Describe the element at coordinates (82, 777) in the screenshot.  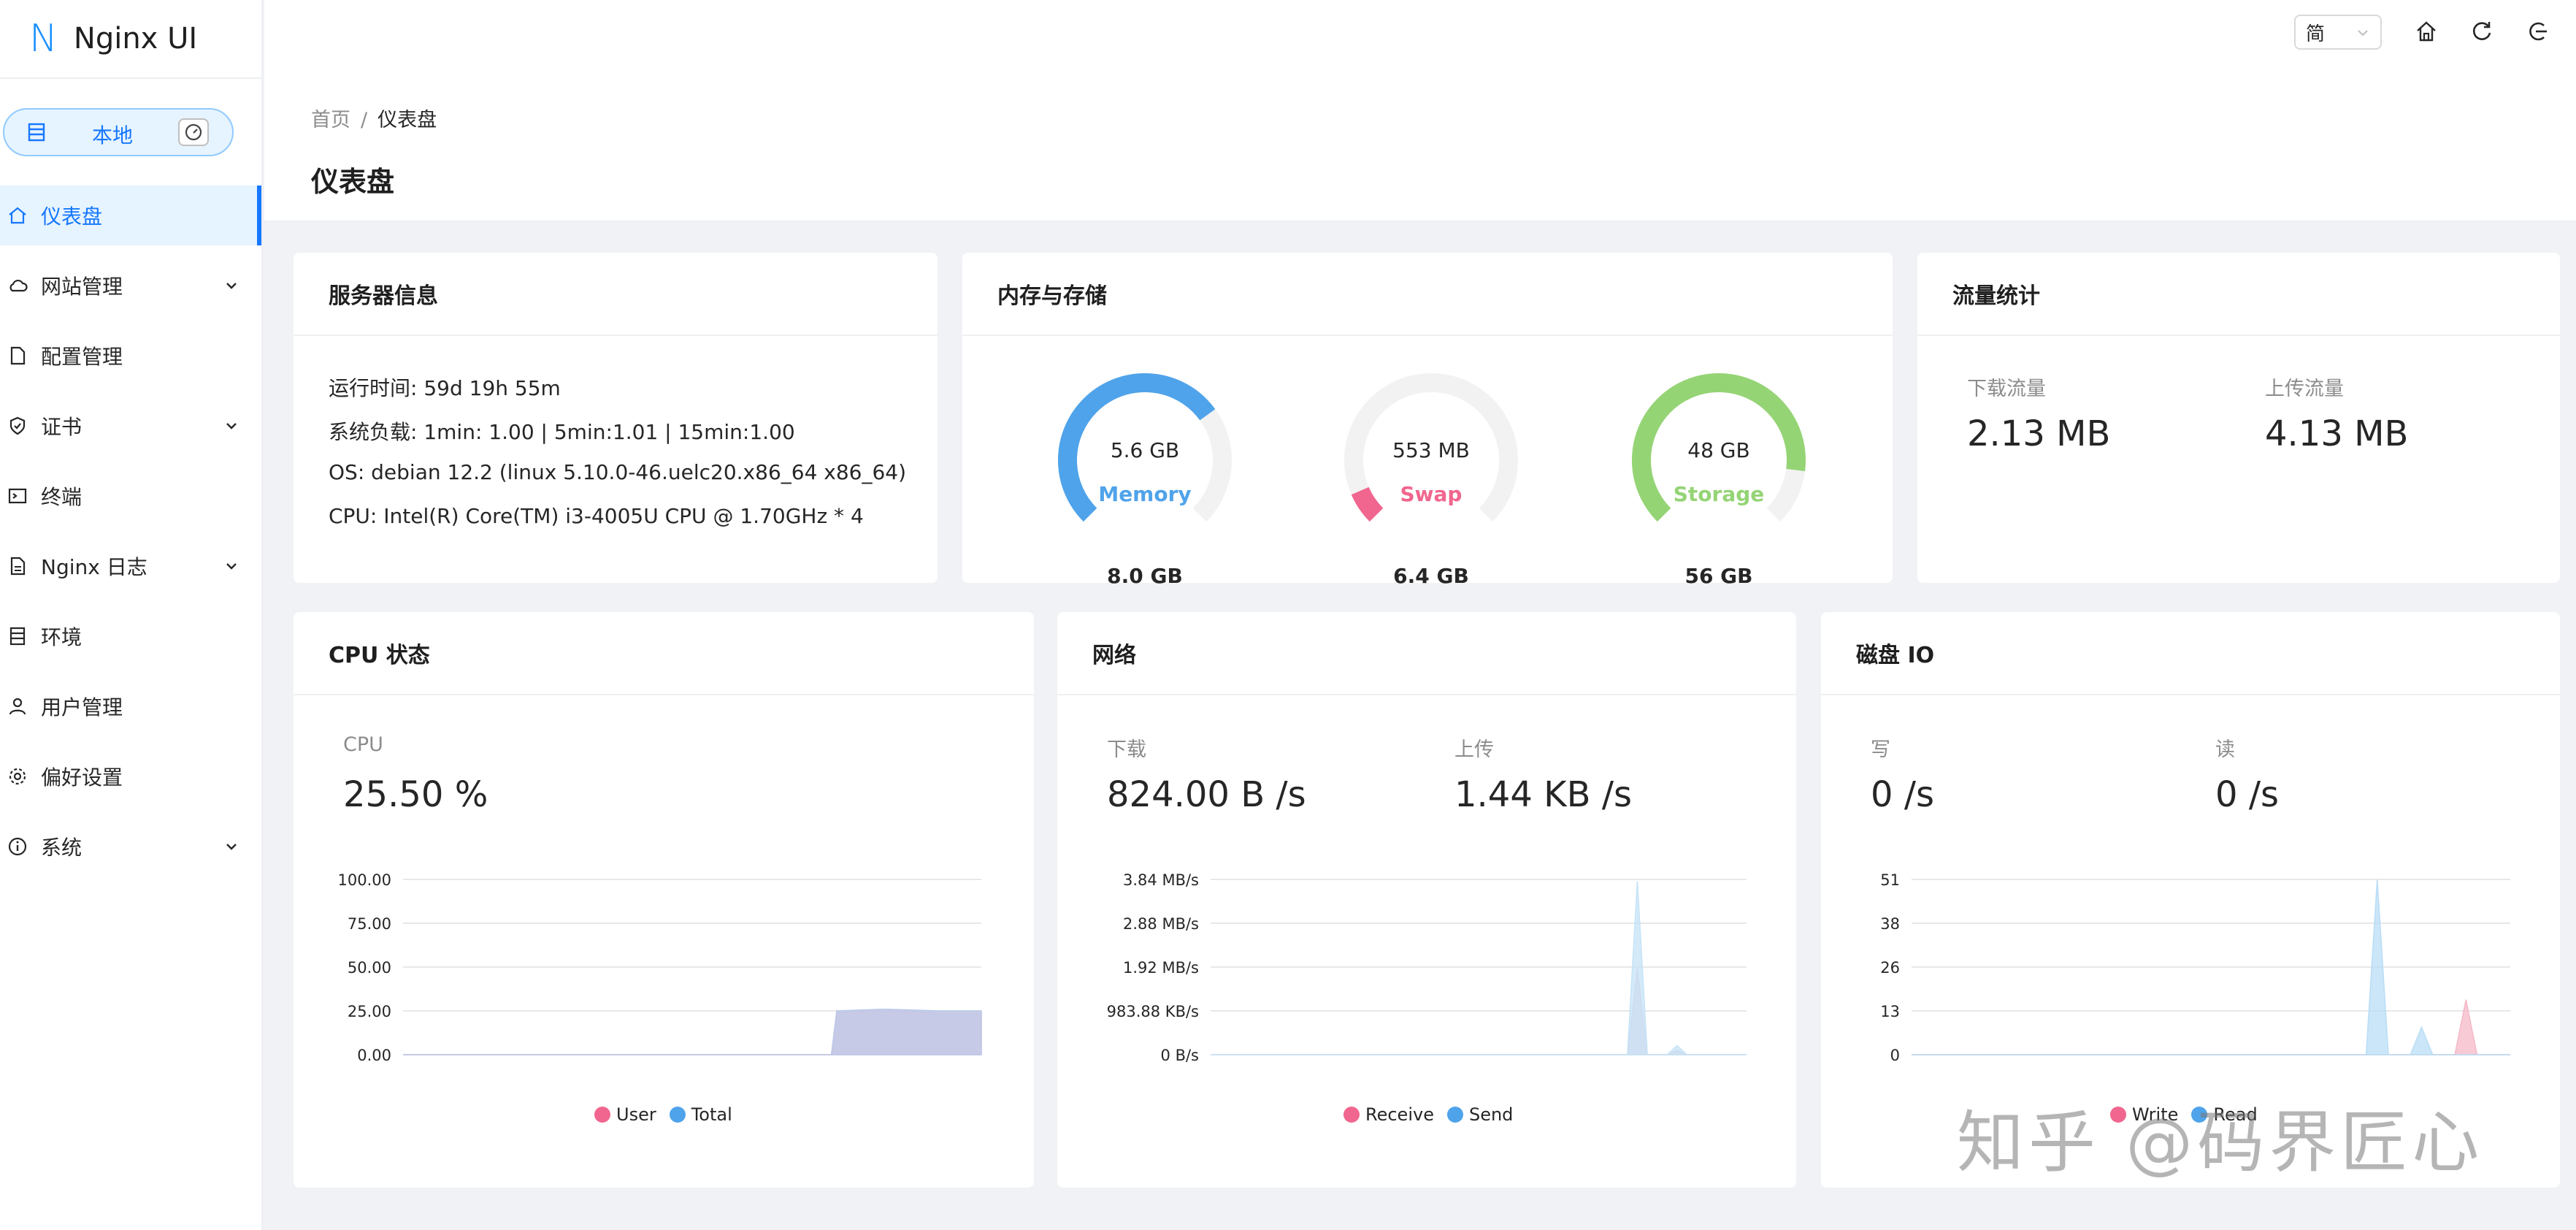
I see `sidebar-item-label: 偏好设置` at that location.